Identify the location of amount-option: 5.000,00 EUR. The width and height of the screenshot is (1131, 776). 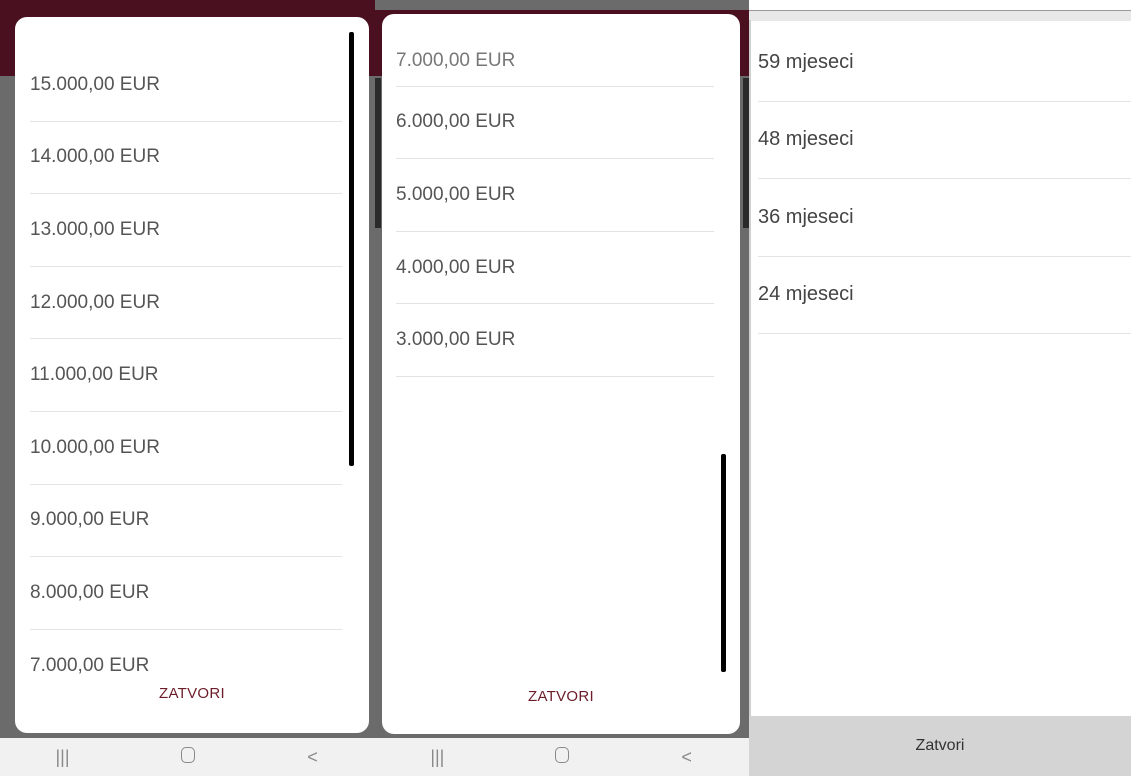
(555, 195).